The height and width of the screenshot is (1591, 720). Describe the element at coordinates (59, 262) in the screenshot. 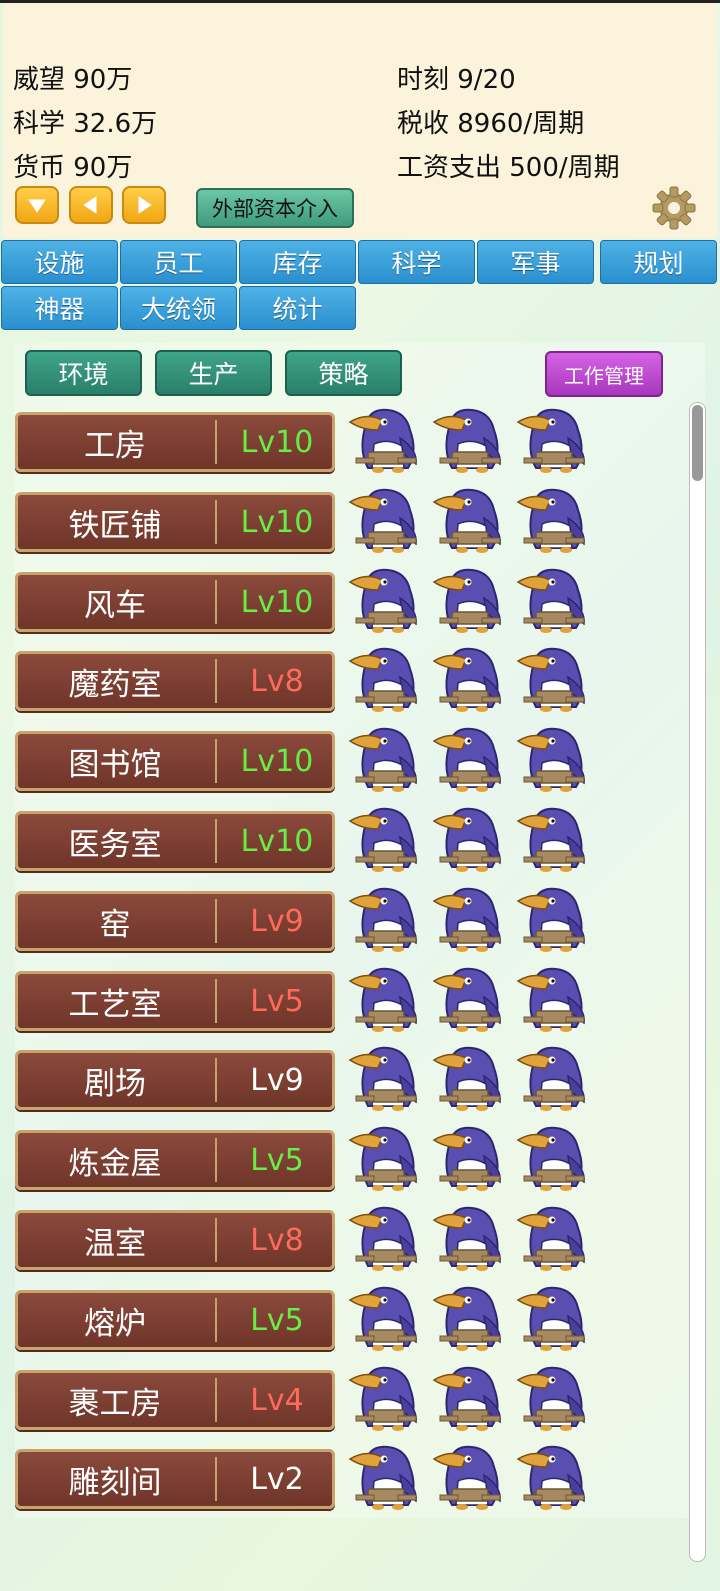

I see `tab-facilities: 设施` at that location.